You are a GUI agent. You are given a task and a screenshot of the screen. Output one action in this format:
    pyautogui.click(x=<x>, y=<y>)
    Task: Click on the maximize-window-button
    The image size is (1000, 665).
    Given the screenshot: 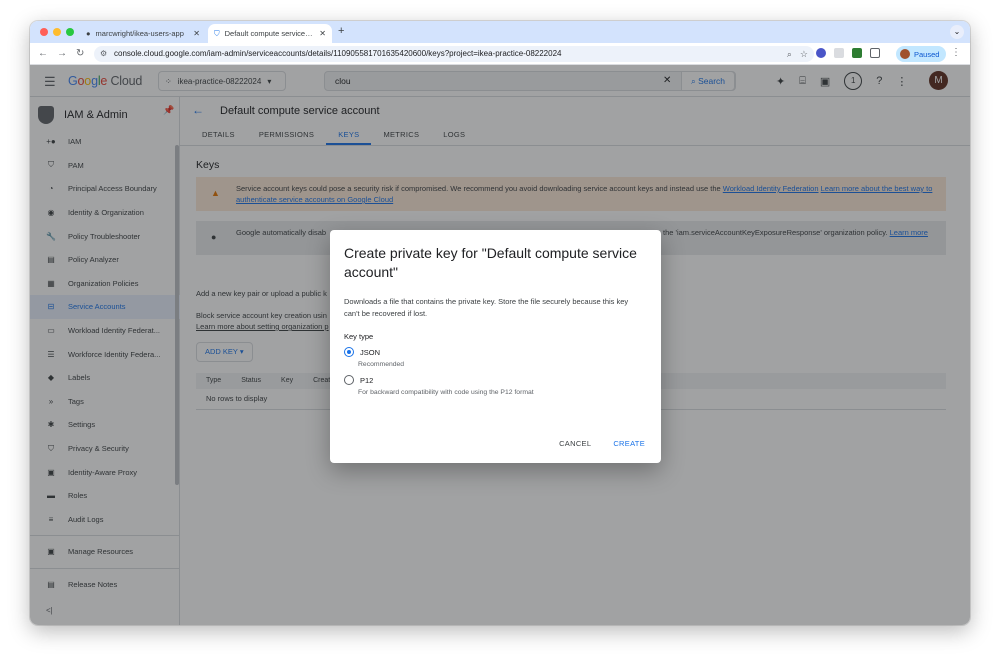 What is the action you would take?
    pyautogui.click(x=70, y=32)
    